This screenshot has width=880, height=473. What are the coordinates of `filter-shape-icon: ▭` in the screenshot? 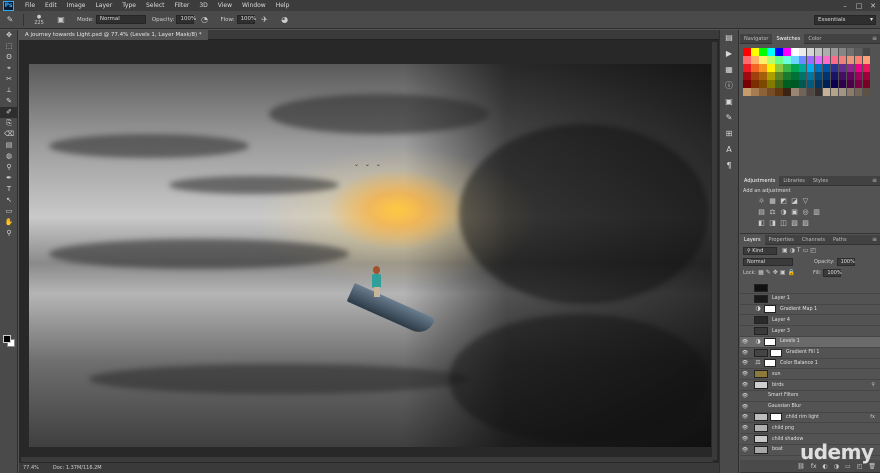 It's located at (806, 250).